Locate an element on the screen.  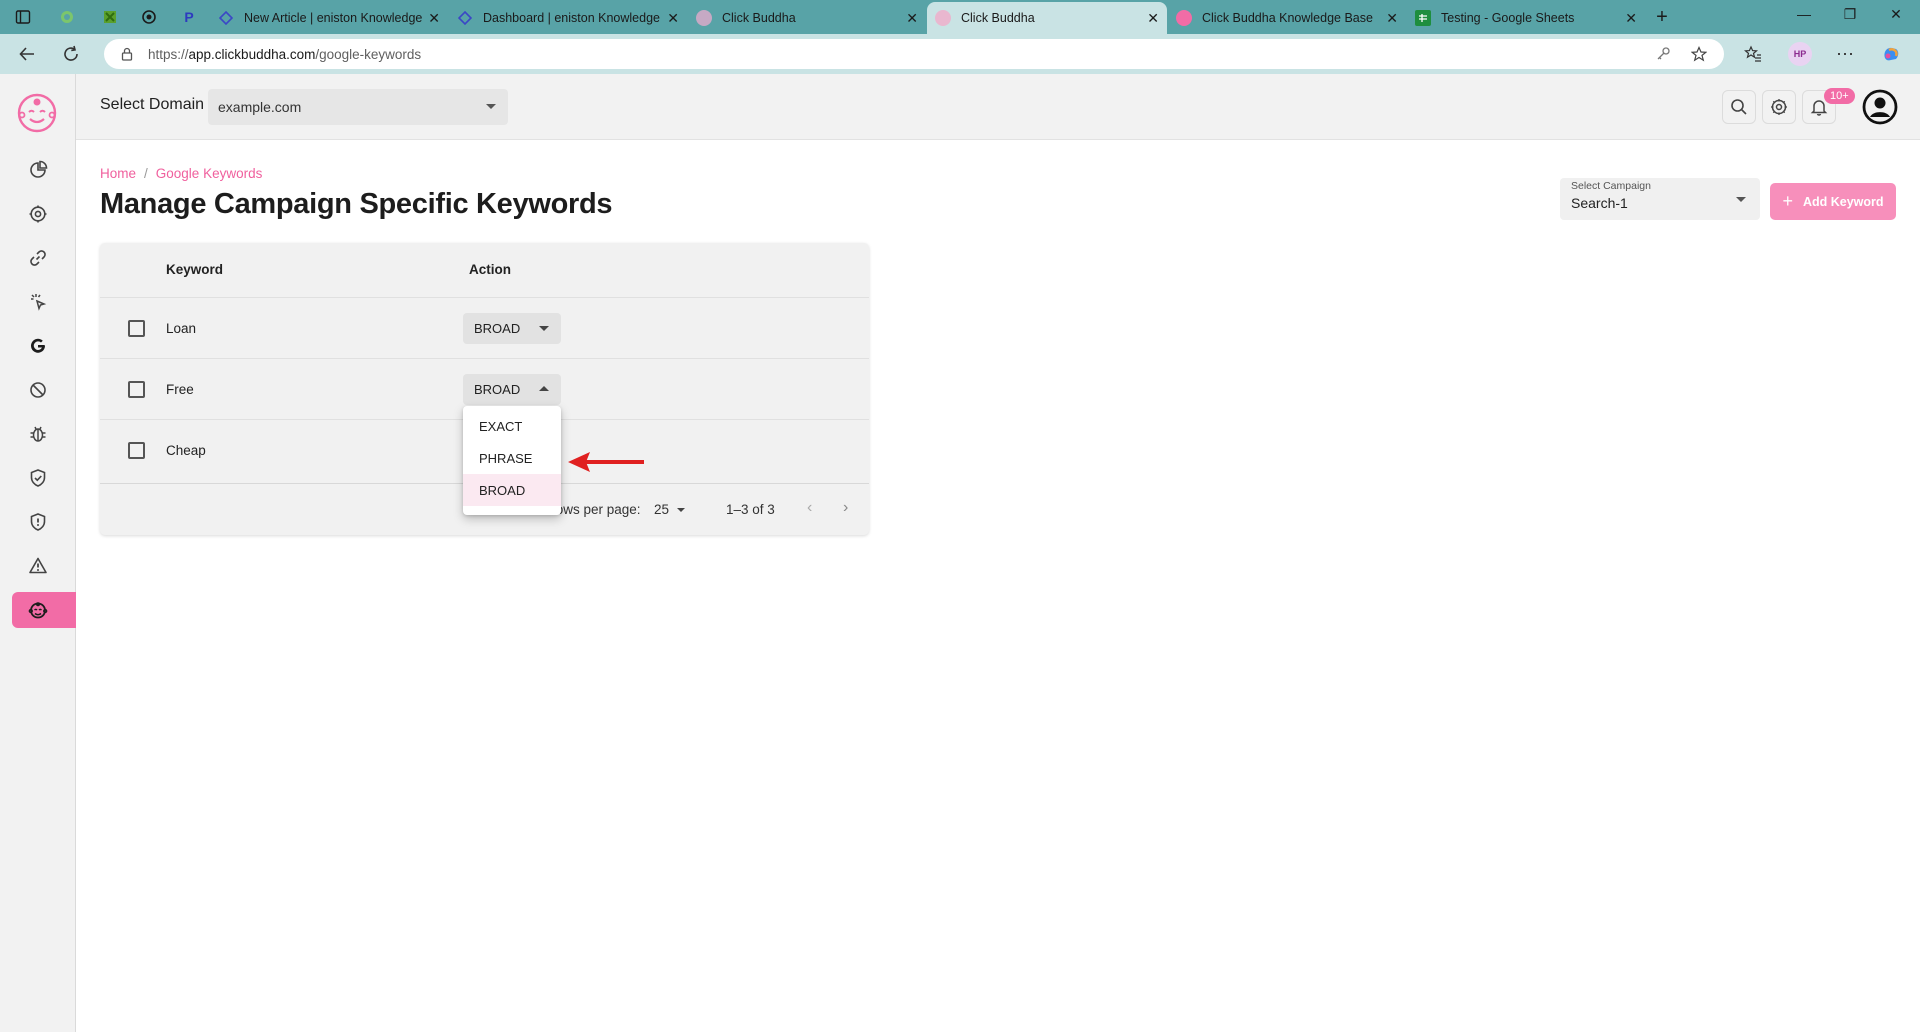
browser-tab: New Article | eniston Knowledge E ✕ is located at coordinates (329, 18).